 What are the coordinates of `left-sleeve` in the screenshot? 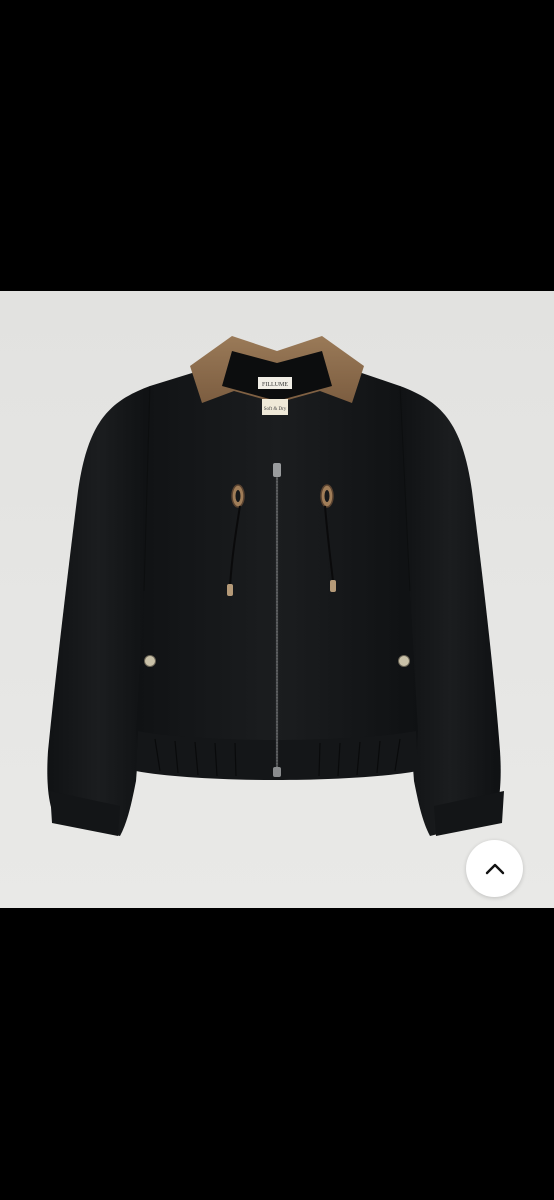 It's located at (98, 611).